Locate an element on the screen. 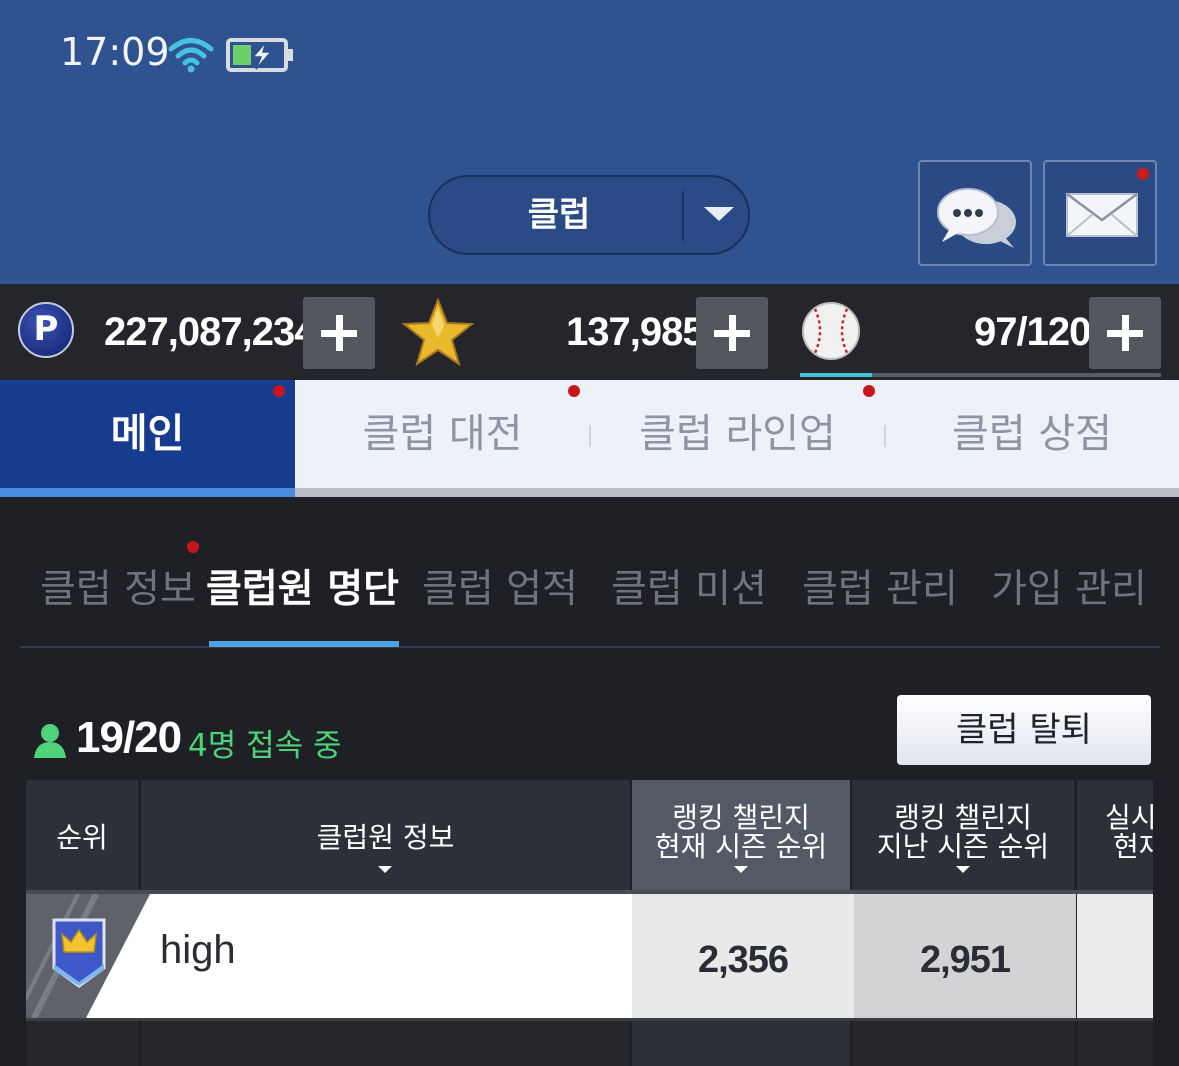  section-dropdown: 클럽 is located at coordinates (589, 215).